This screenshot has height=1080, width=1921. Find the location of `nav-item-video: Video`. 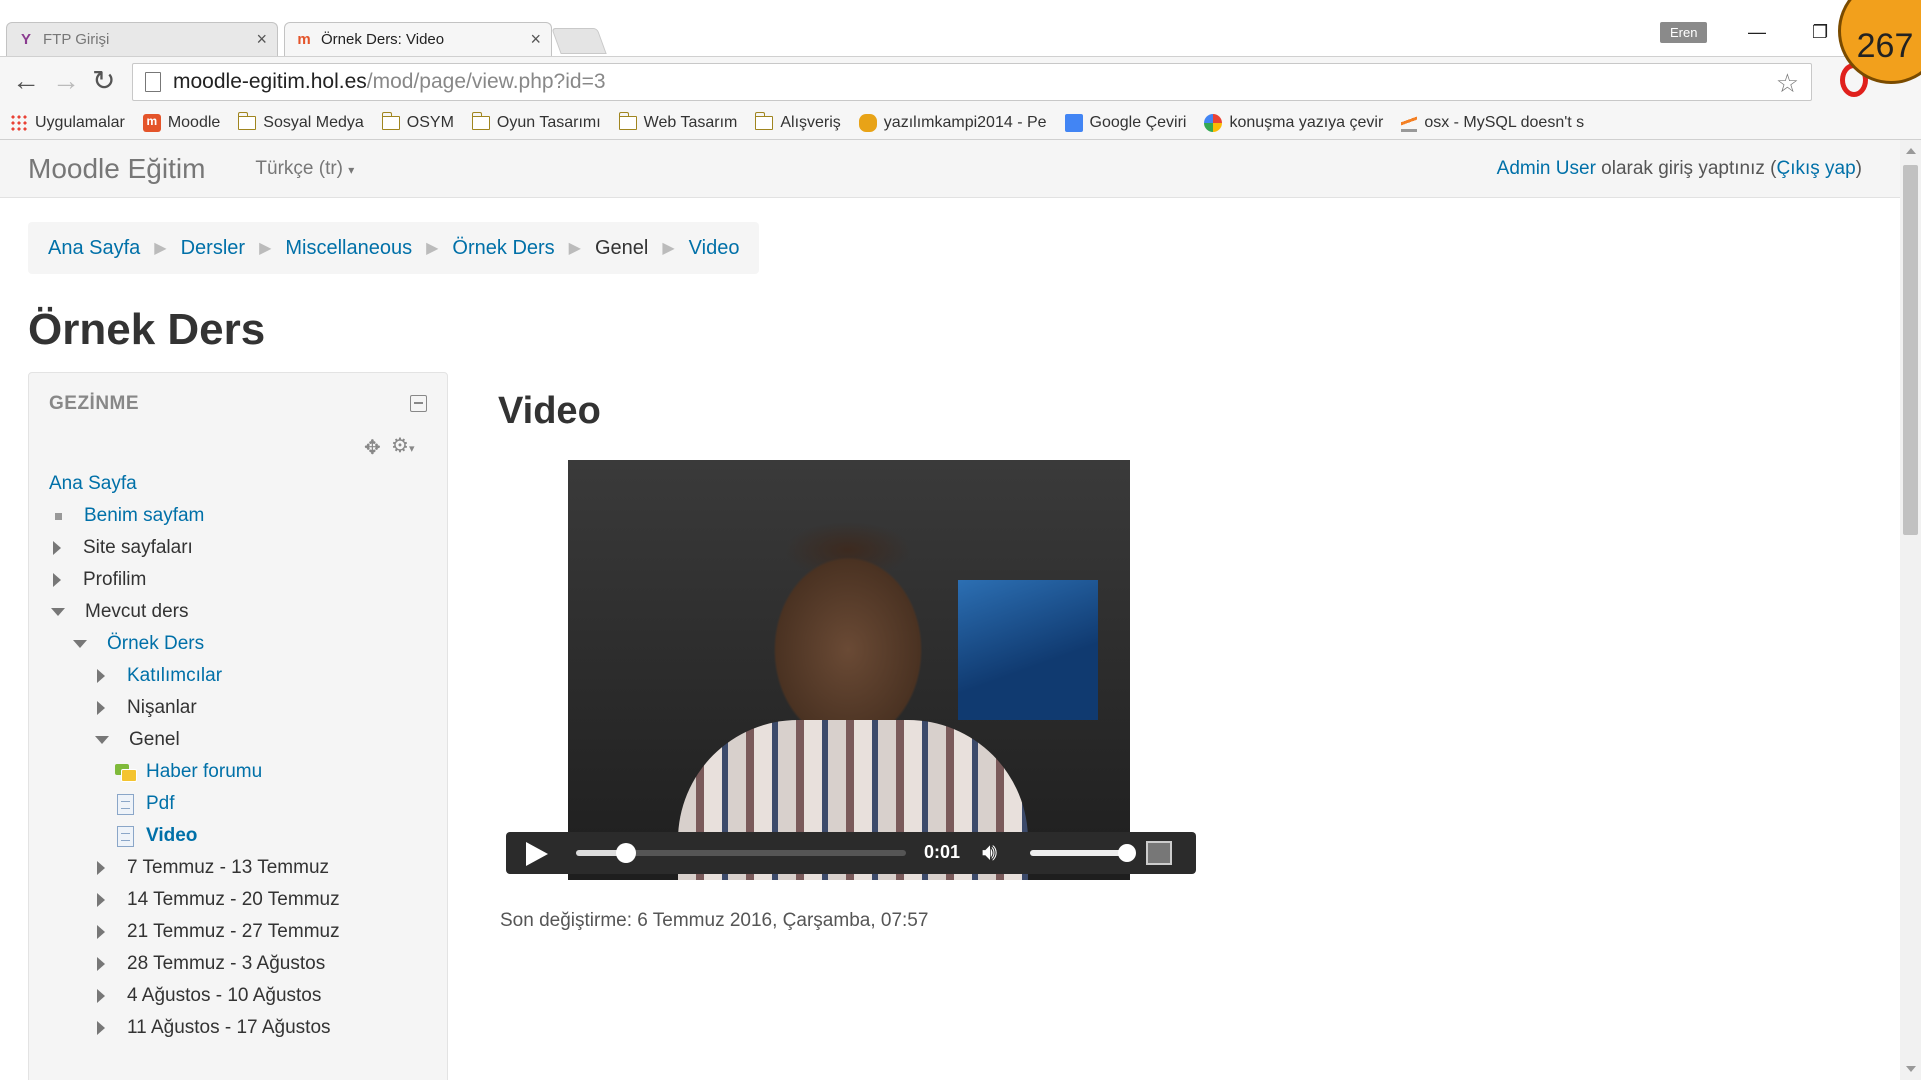

nav-item-video: Video is located at coordinates (157, 836).